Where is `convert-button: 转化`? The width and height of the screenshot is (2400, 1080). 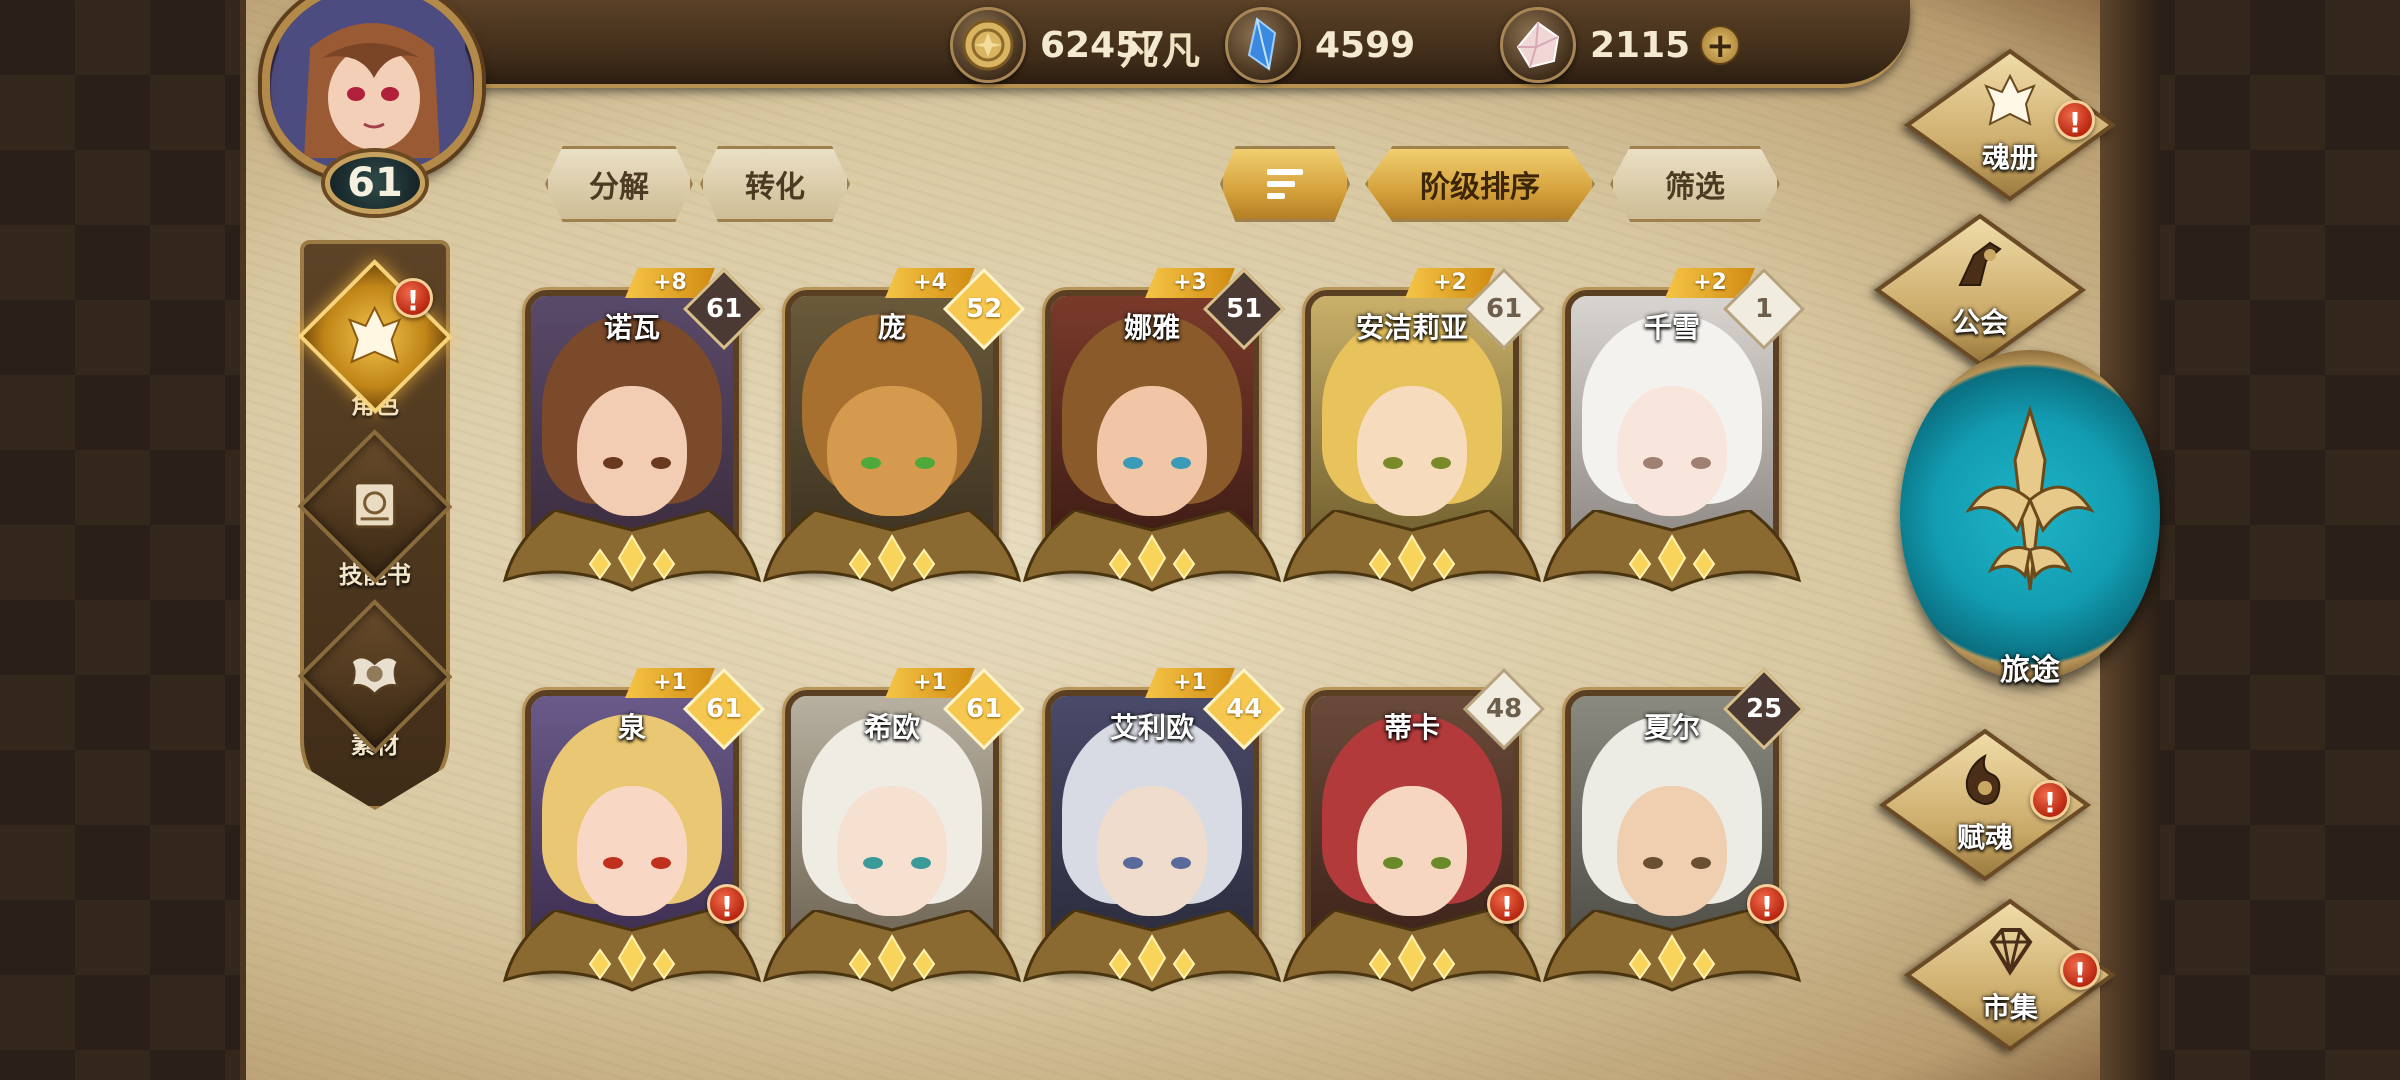
convert-button: 转化 is located at coordinates (775, 184).